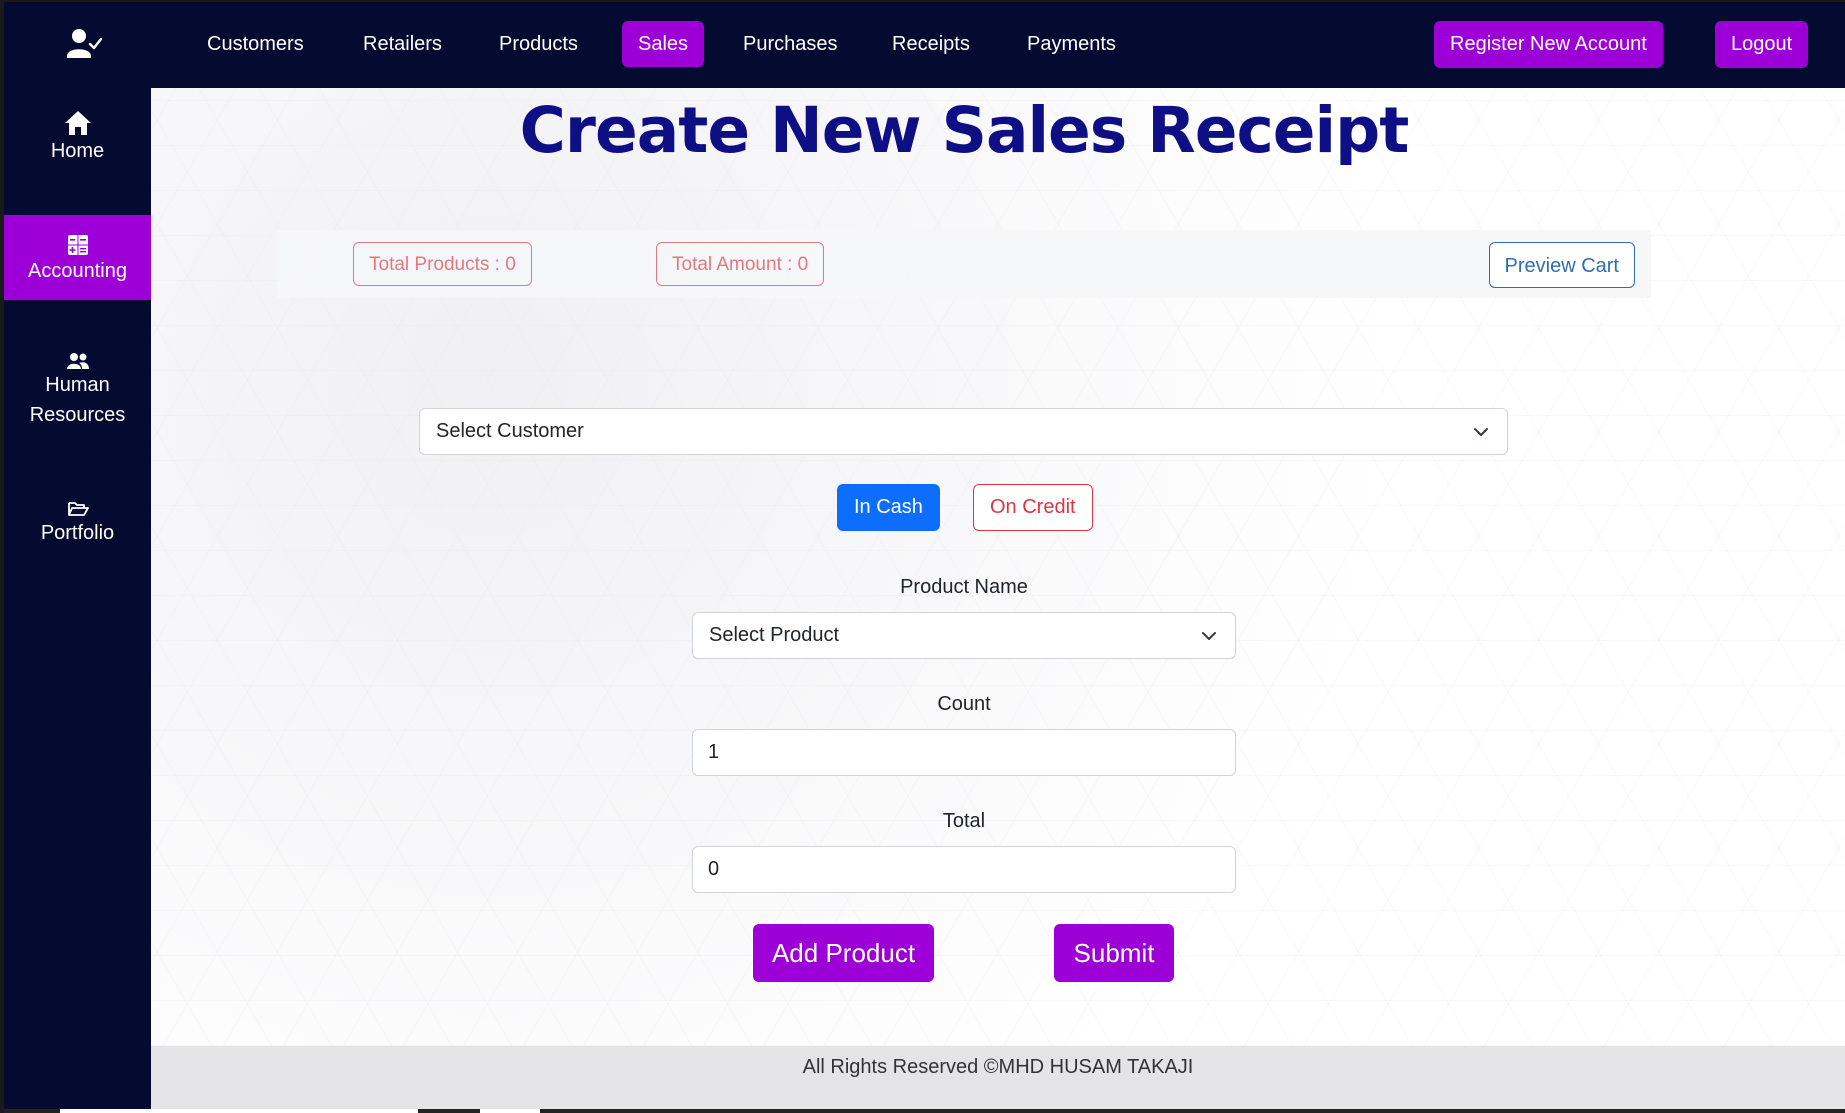 This screenshot has height=1113, width=1845. Describe the element at coordinates (964, 704) in the screenshot. I see `count-label: Count` at that location.